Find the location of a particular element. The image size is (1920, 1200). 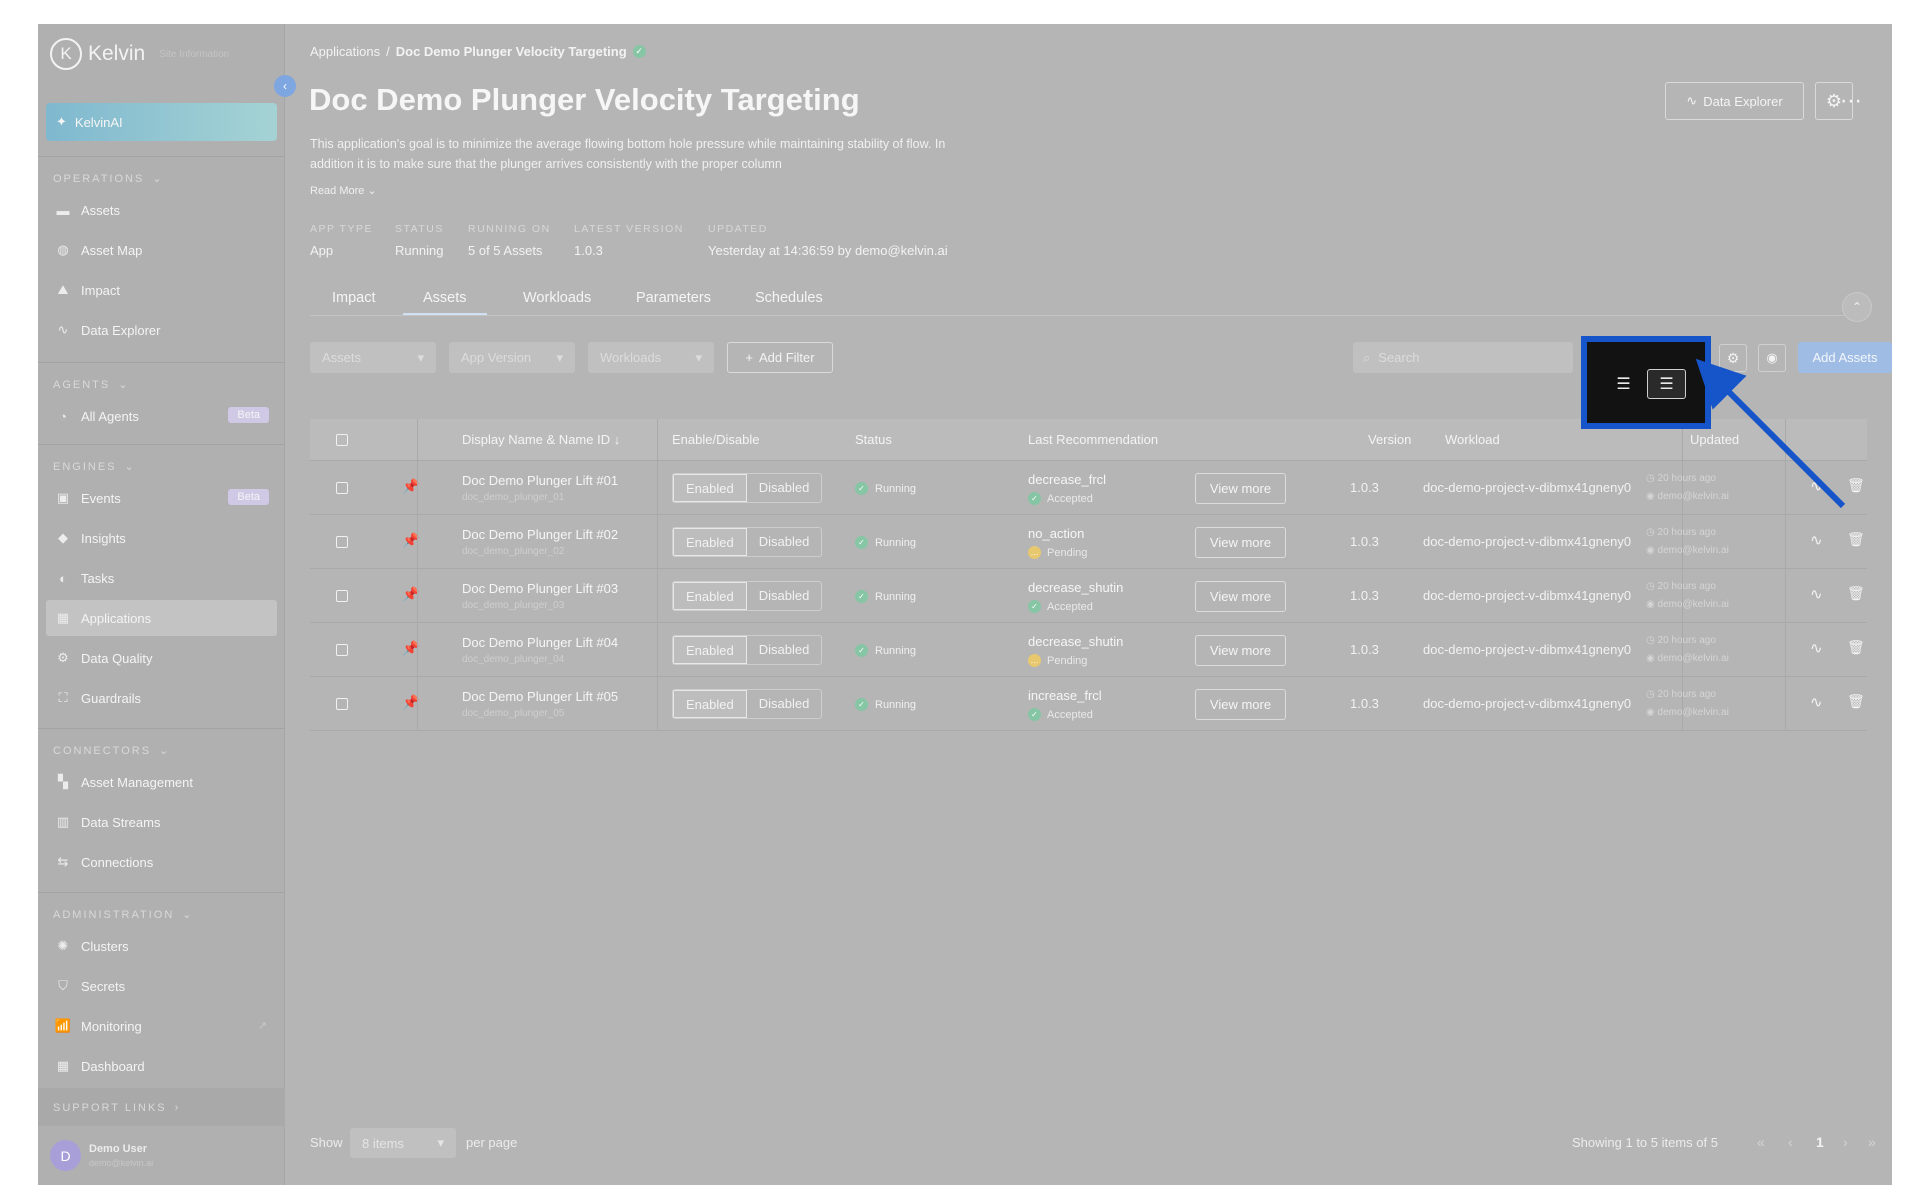

collapse-sidebar-button: ‹ is located at coordinates (285, 86).